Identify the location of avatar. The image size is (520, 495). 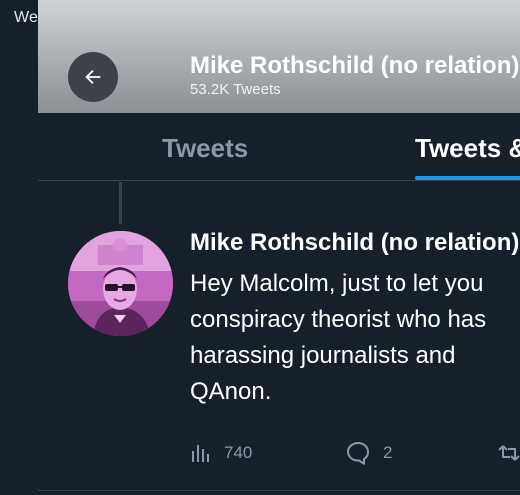
(120, 283).